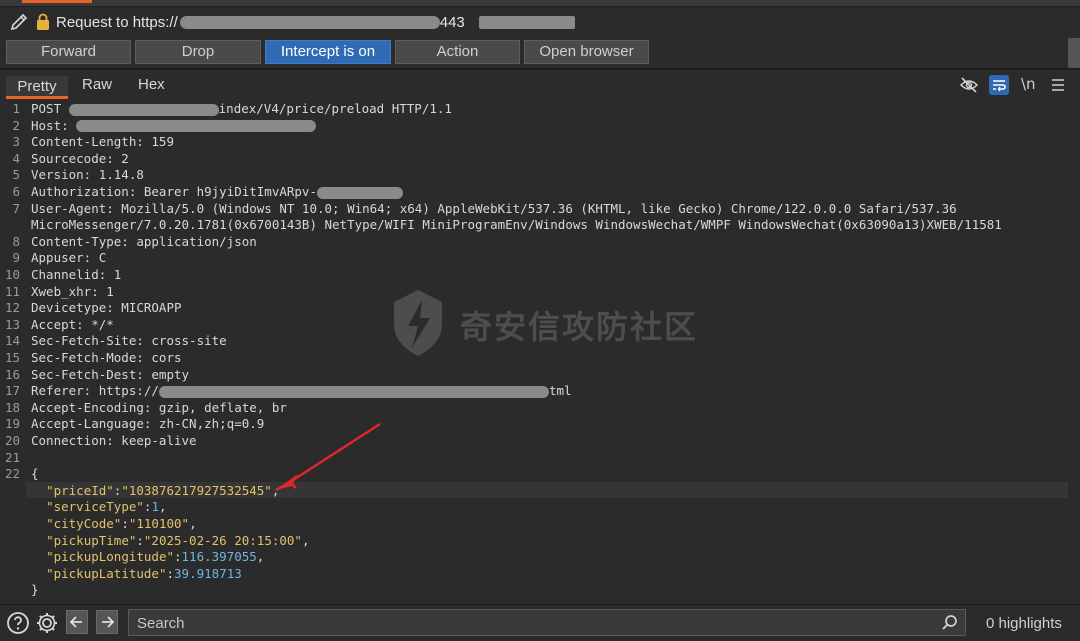  I want to click on line-number: 1, so click(16, 108).